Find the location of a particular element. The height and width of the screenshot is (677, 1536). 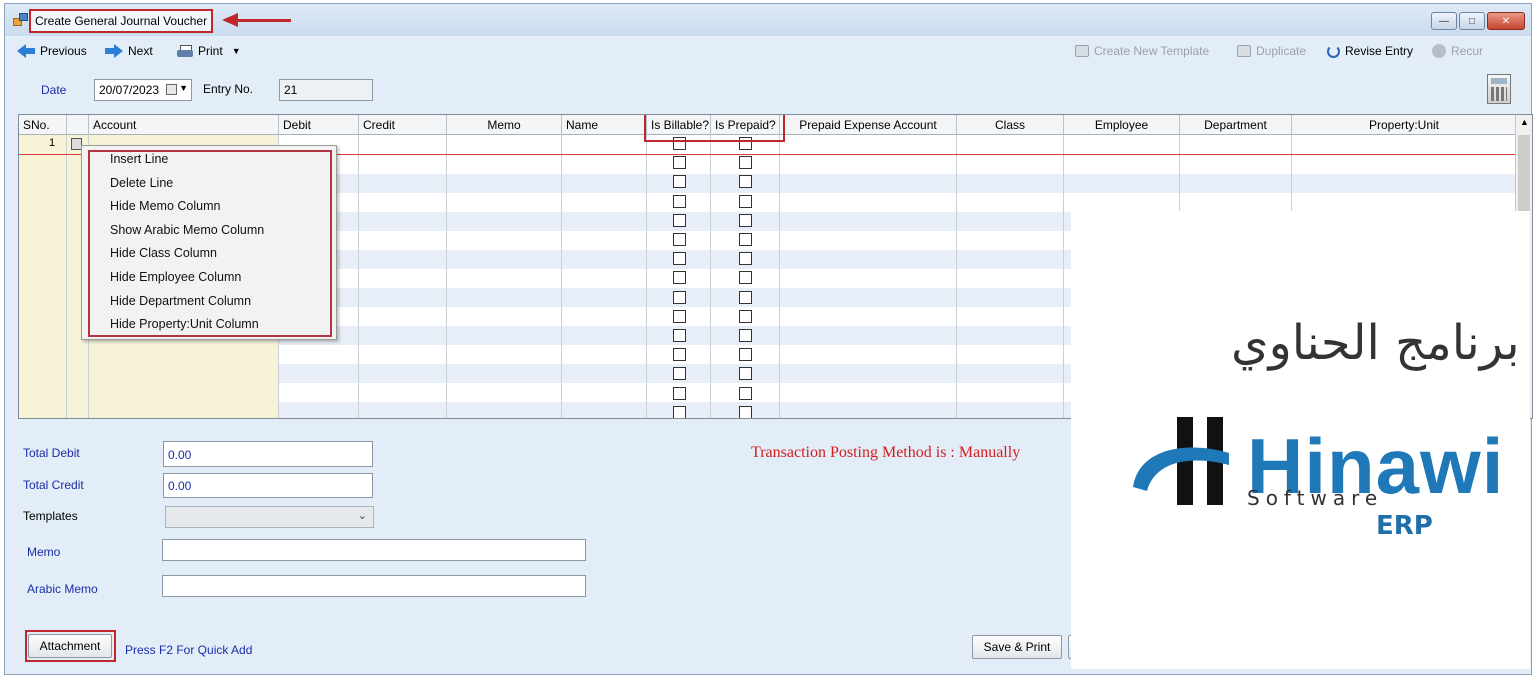

maximize-button: □ is located at coordinates (1472, 21).